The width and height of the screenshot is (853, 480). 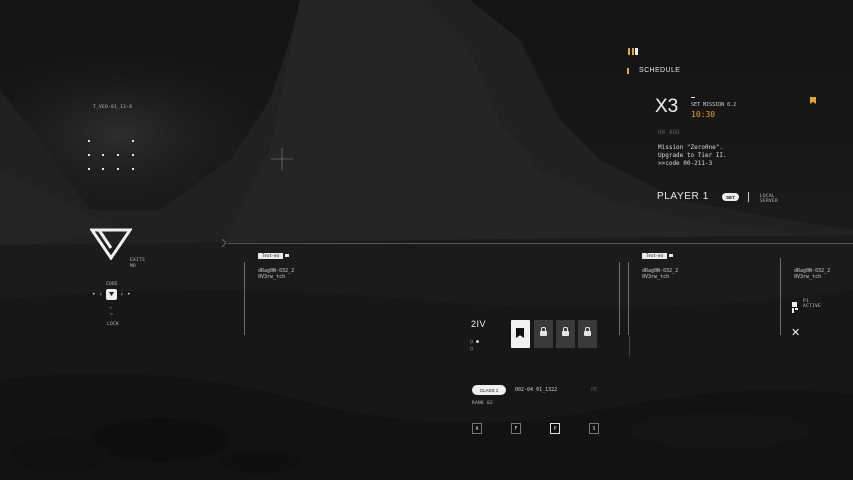 What do you see at coordinates (244, 298) in the screenshot?
I see `panel-left-border` at bounding box center [244, 298].